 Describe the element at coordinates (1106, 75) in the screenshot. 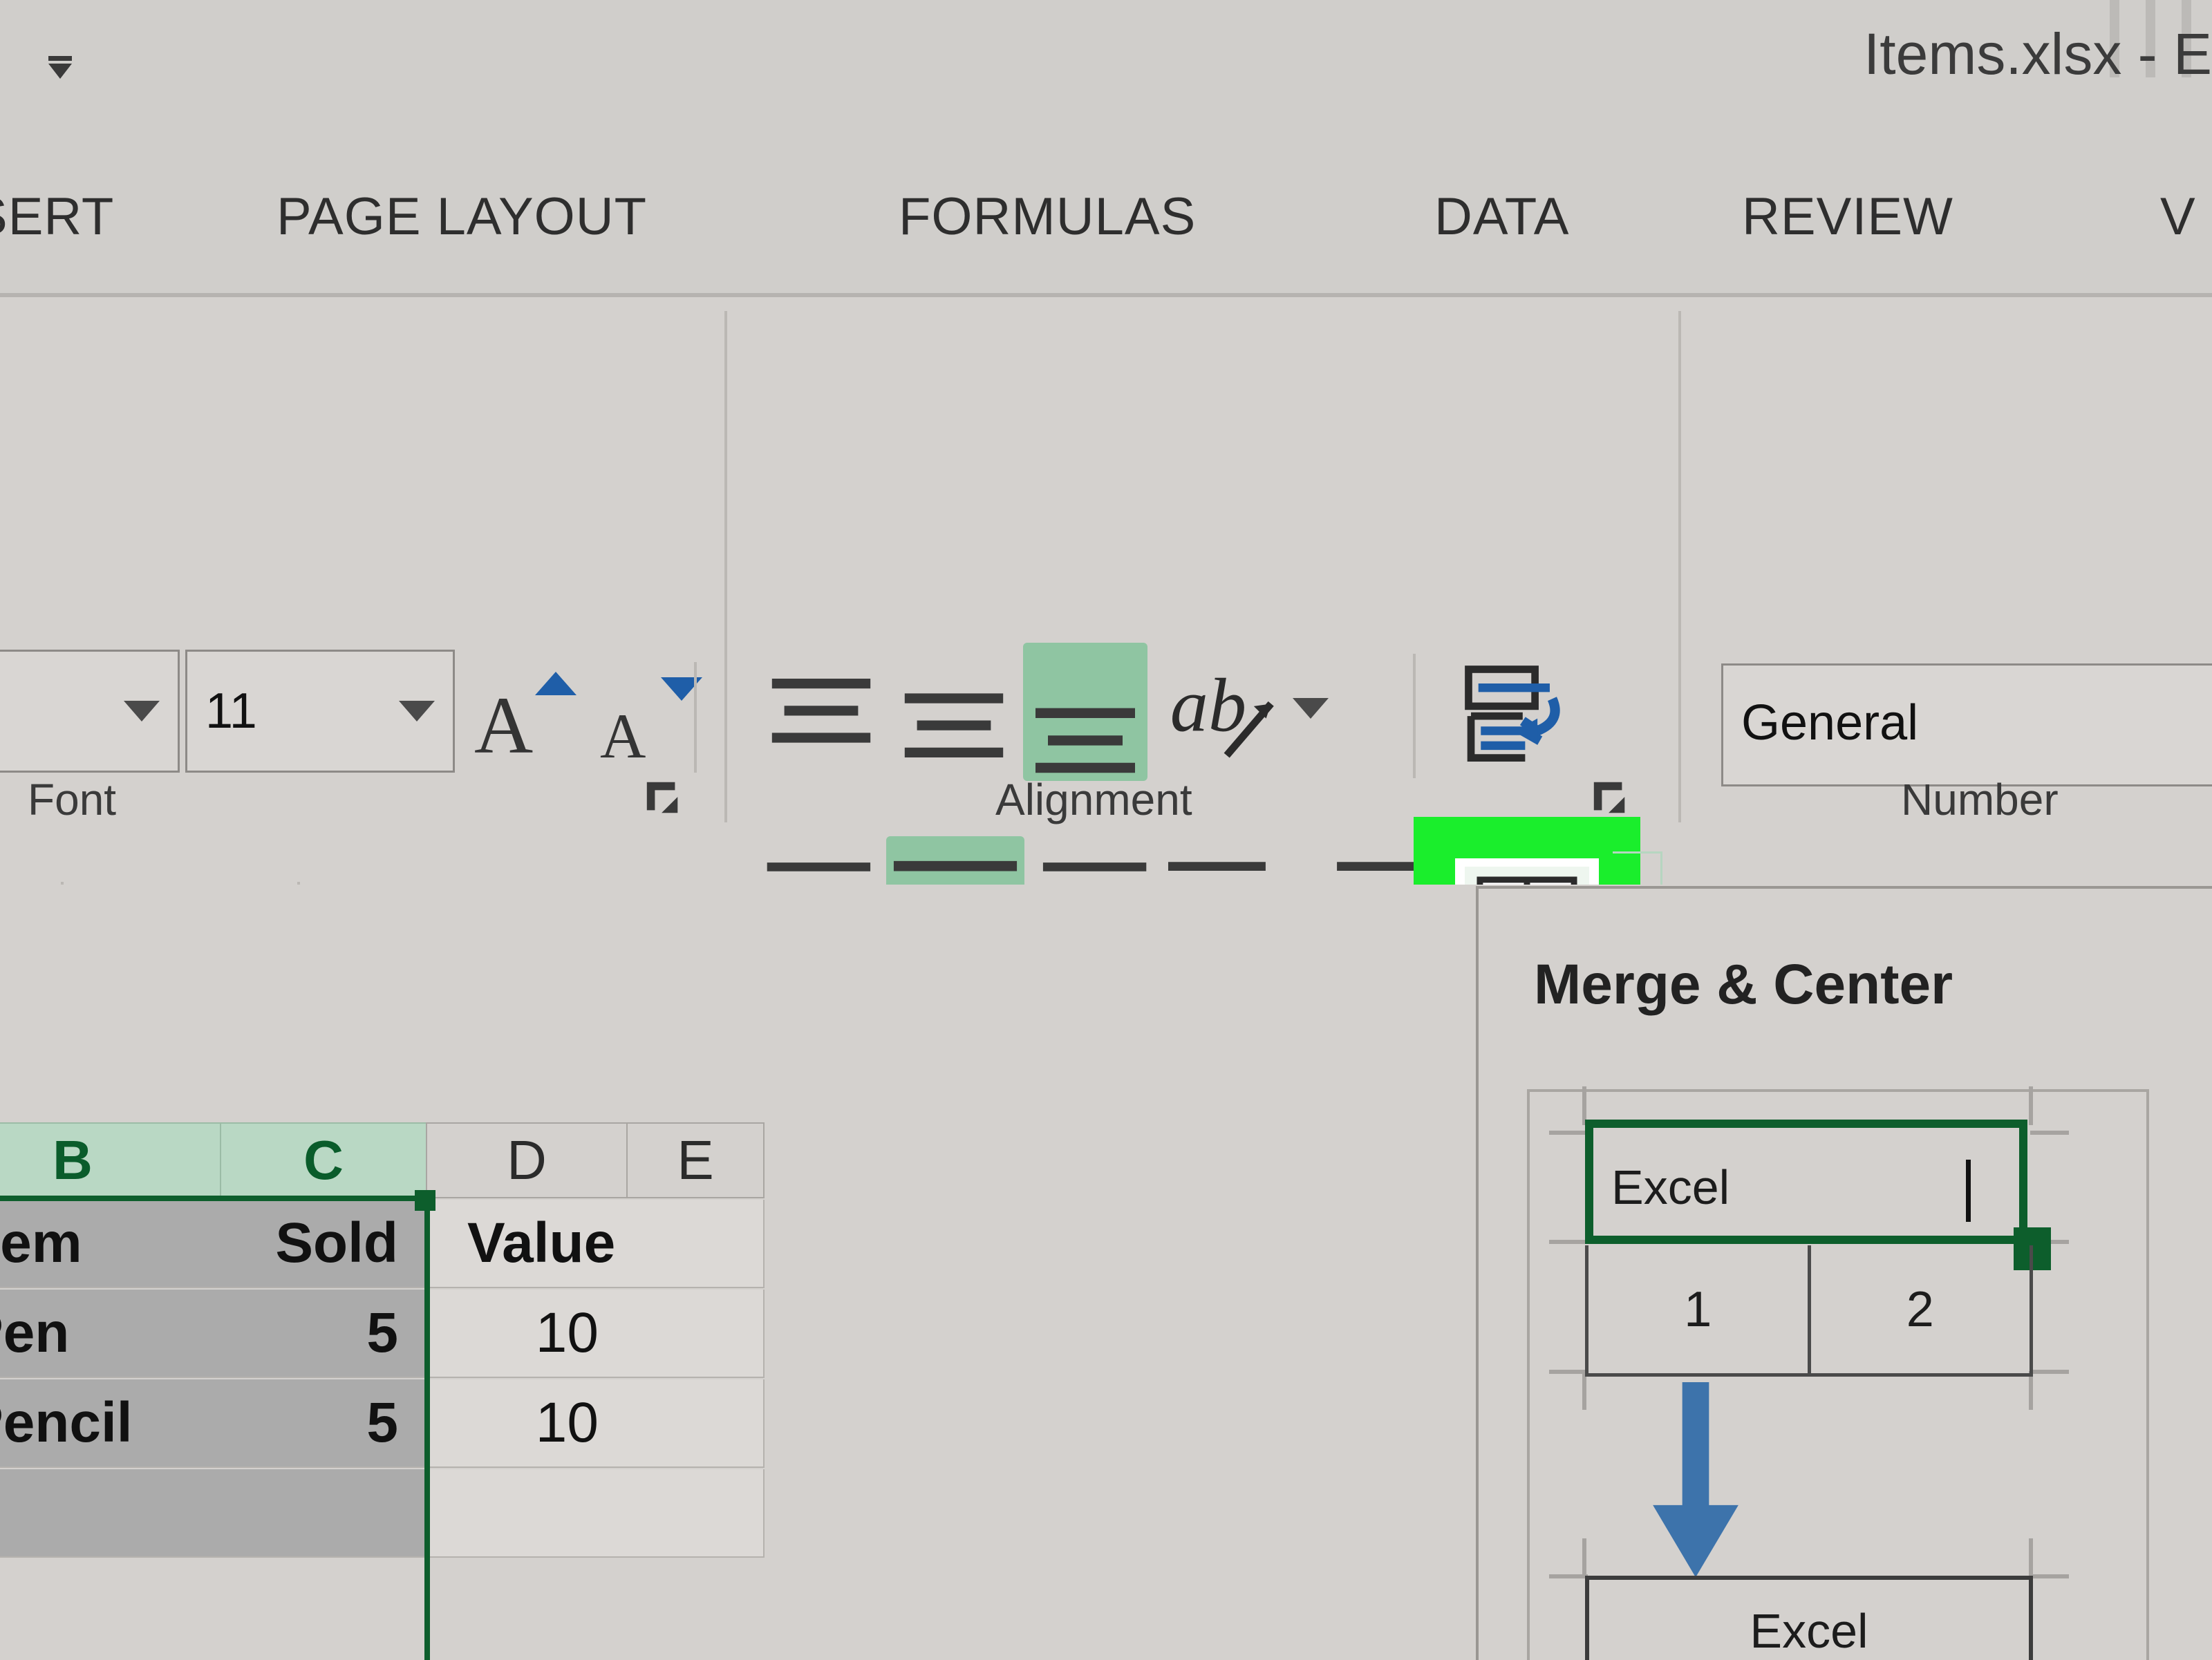

I see `title-bar: Items.xlsx - E` at that location.